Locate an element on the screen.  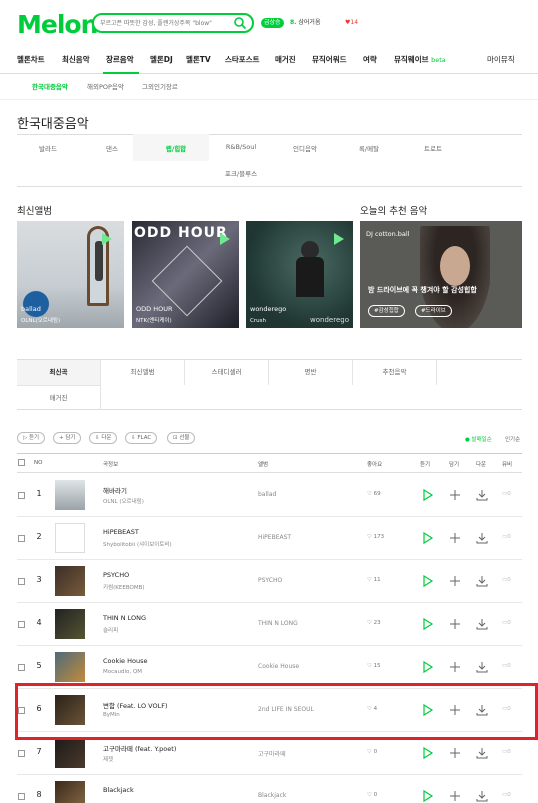
gift-button: ⊡ 선물 is located at coordinates (181, 438).